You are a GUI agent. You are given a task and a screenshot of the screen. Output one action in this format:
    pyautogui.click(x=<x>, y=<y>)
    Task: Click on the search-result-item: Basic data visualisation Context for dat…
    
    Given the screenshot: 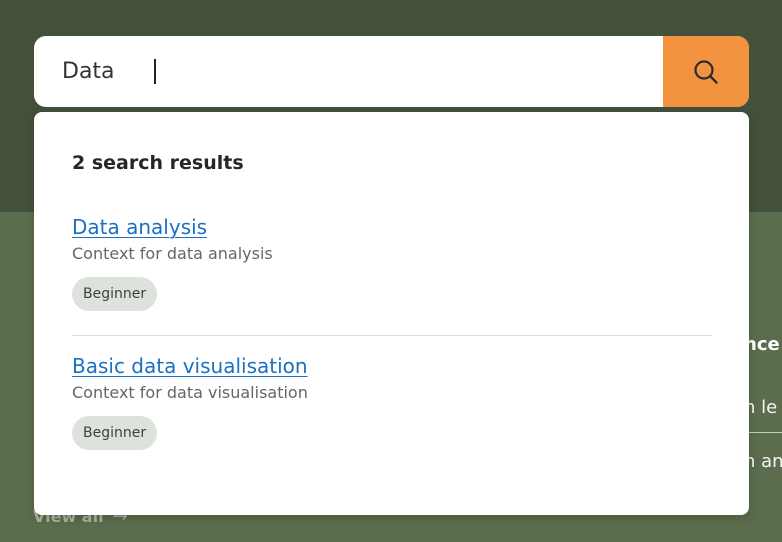 What is the action you would take?
    pyautogui.click(x=392, y=402)
    